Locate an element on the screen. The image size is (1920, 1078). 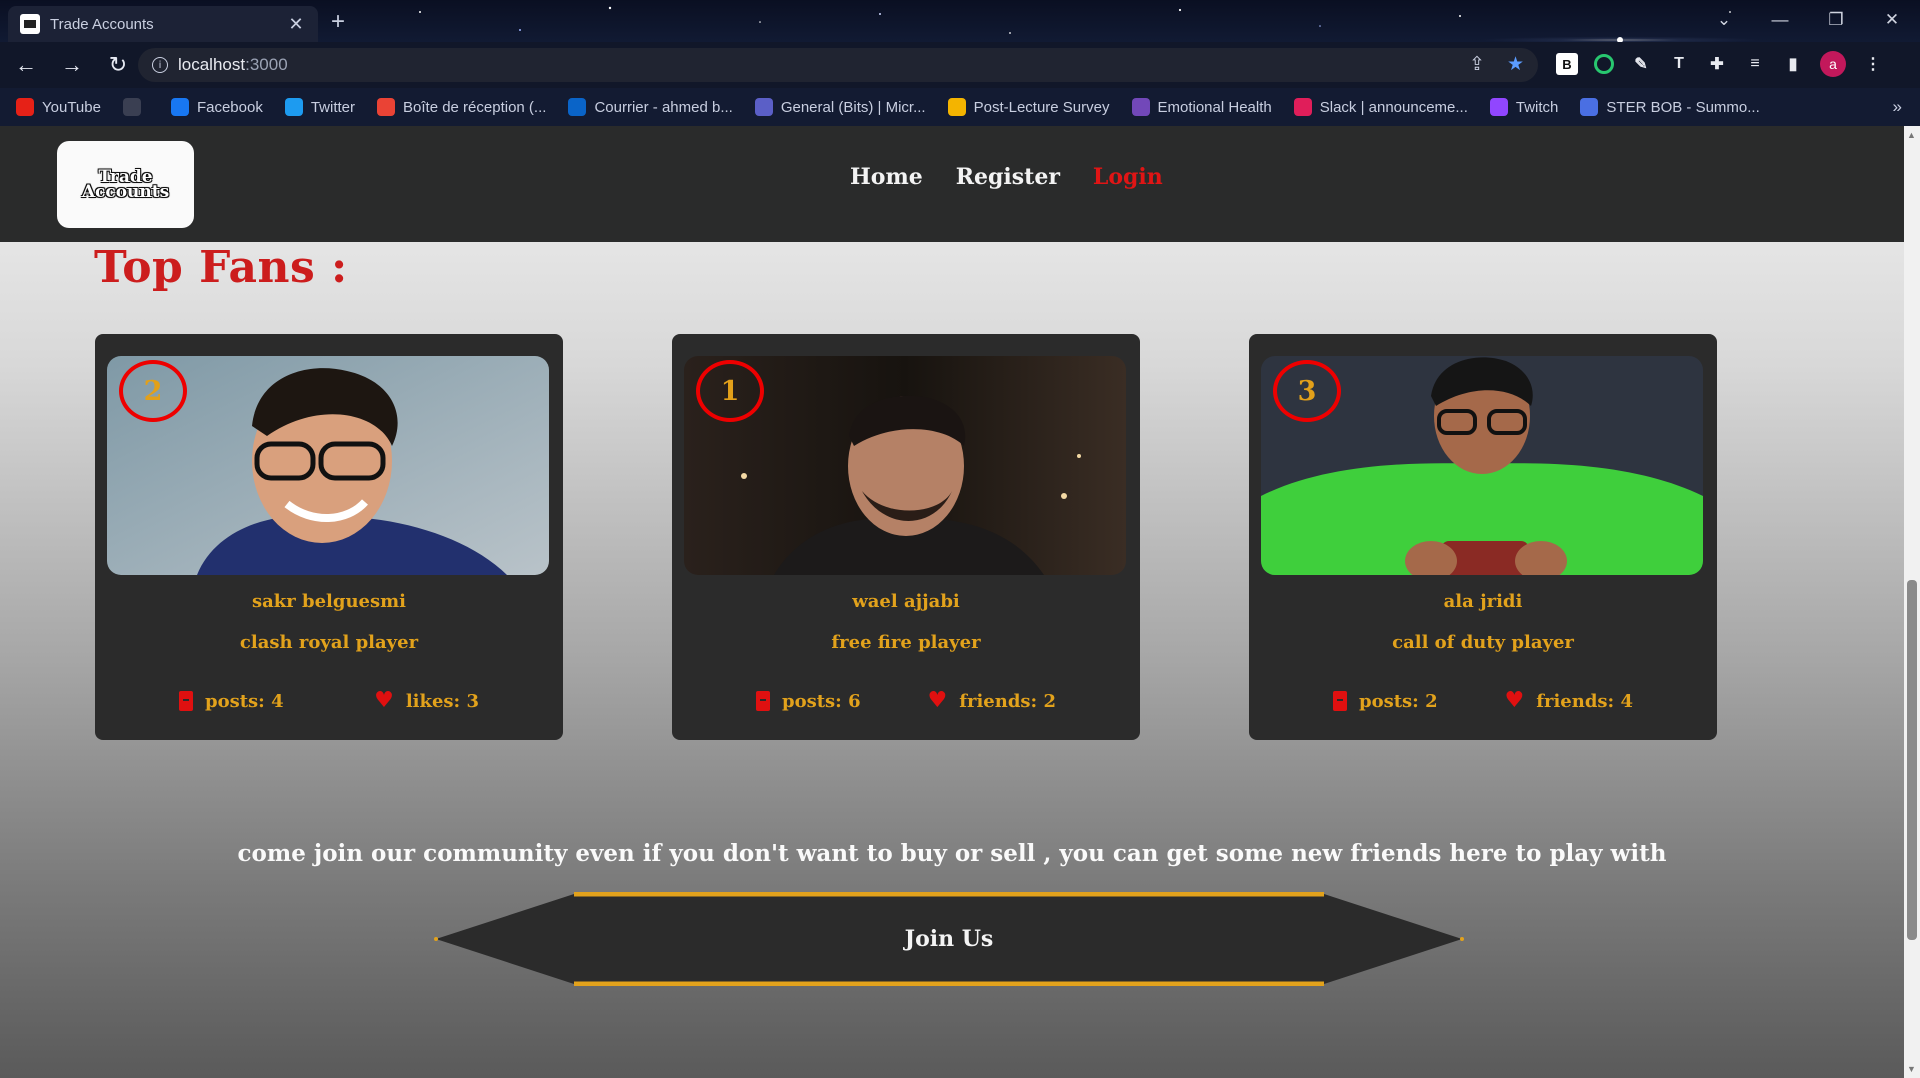
fan-photo: 1 is located at coordinates (905, 465).